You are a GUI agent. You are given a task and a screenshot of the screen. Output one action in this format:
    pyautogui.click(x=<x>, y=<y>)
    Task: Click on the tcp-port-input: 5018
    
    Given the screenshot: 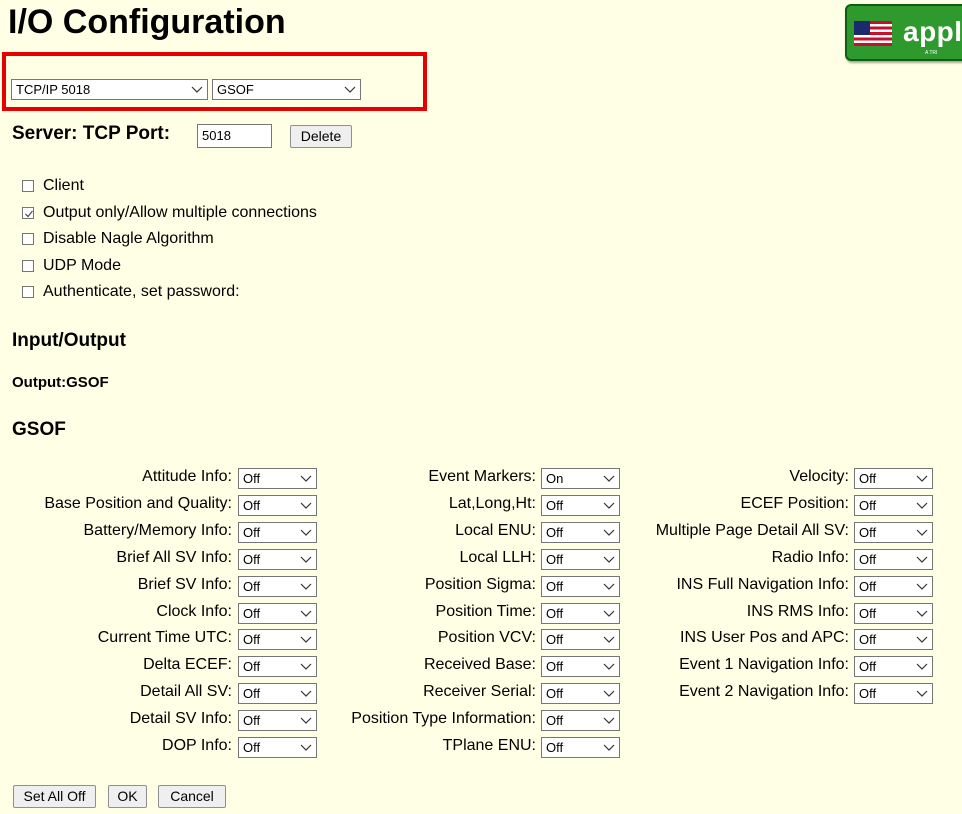 What is the action you would take?
    pyautogui.click(x=234, y=136)
    